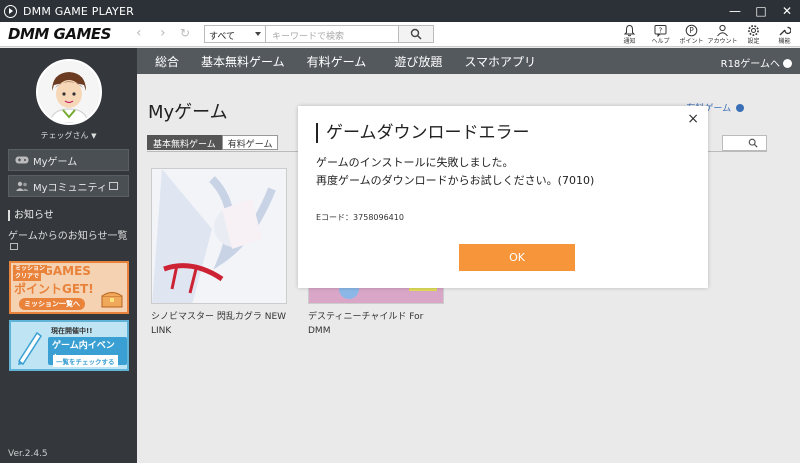  Describe the element at coordinates (629, 30) in the screenshot. I see `bell-icon` at that location.